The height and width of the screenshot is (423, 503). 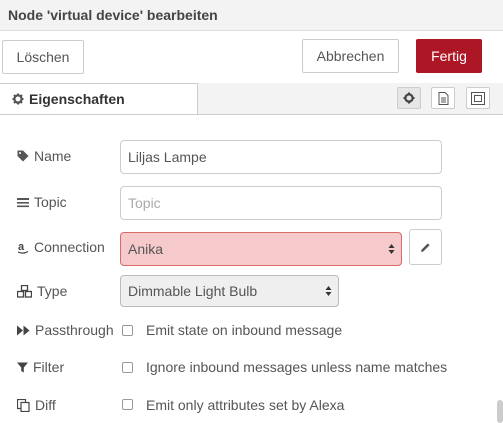 What do you see at coordinates (77, 99) in the screenshot?
I see `tab-properties-label: Eigenschaften` at bounding box center [77, 99].